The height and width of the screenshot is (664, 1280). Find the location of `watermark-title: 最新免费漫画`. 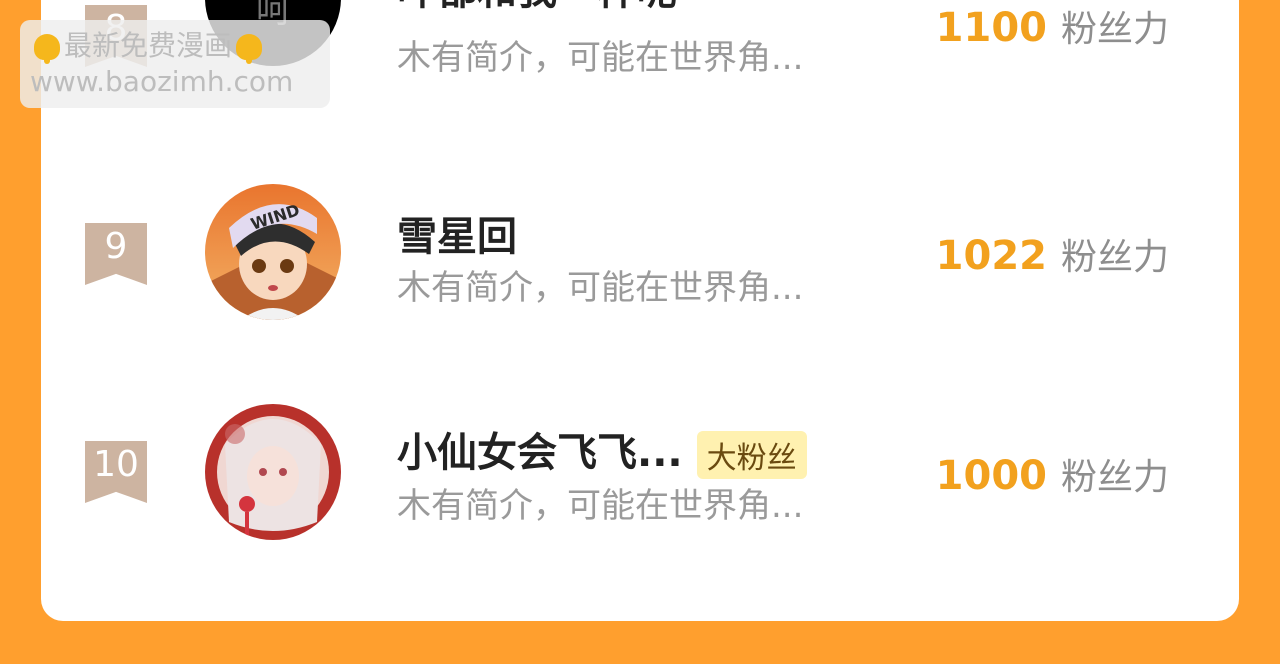

watermark-title: 最新免费漫画 is located at coordinates (148, 45).